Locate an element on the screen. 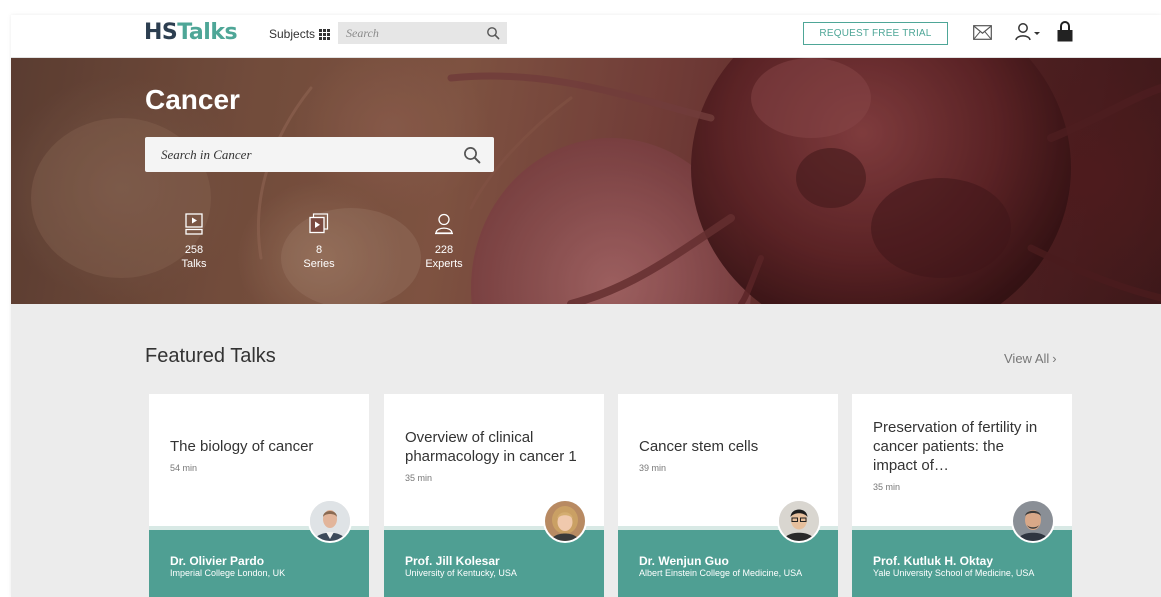 Image resolution: width=1161 pixels, height=597 pixels. stat-series-value: 8 is located at coordinates (319, 250).